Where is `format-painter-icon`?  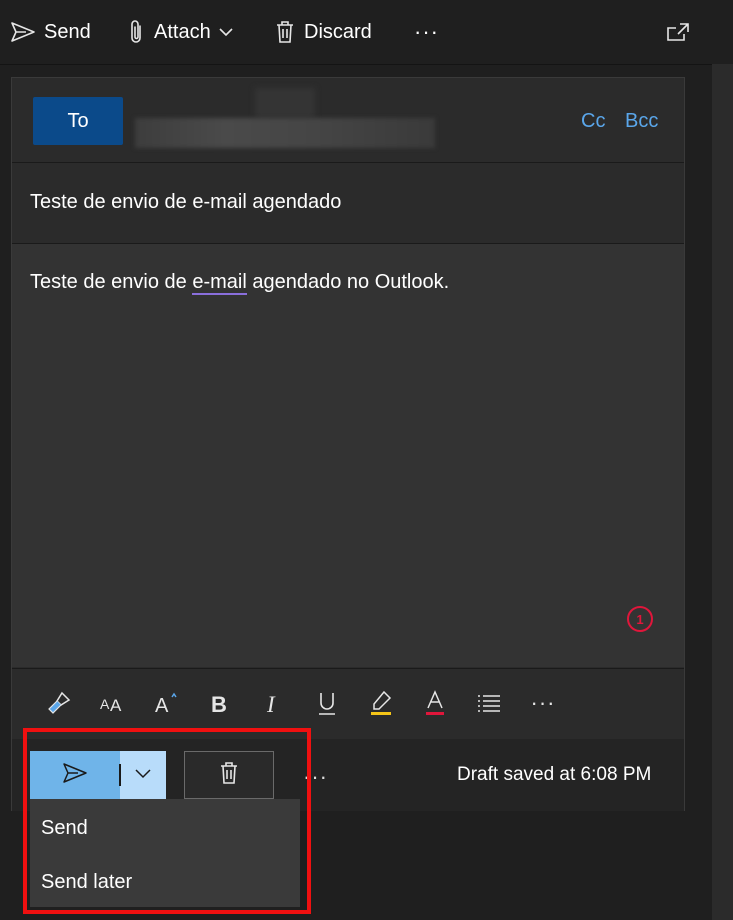
format-painter-icon is located at coordinates (59, 703).